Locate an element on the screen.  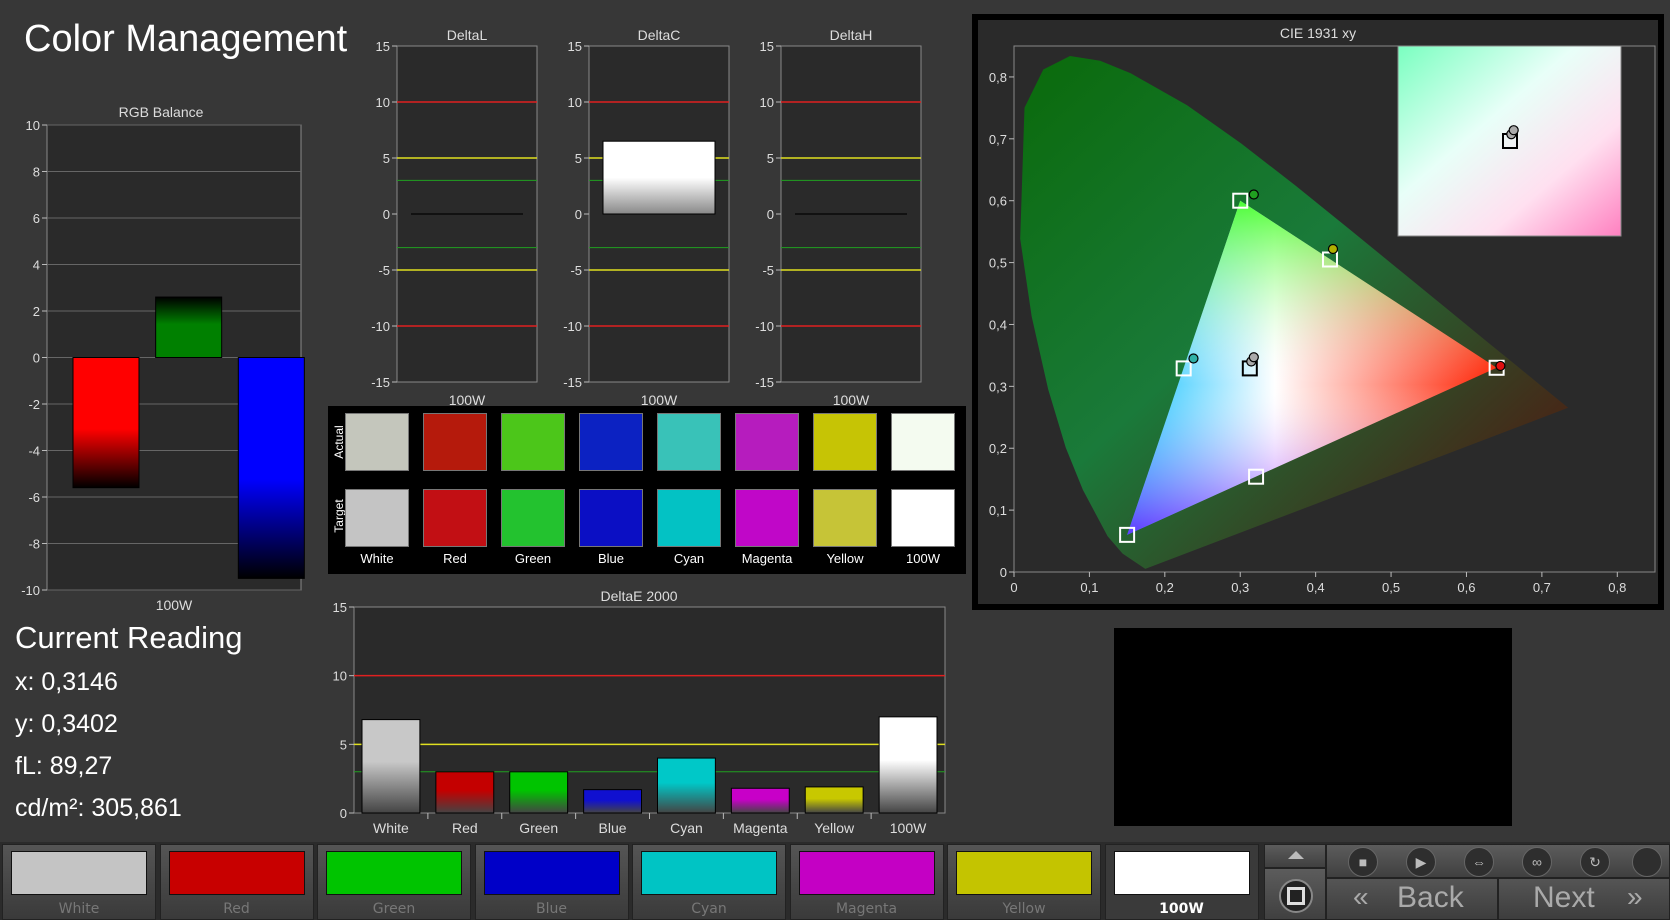
cie-ytick-label: 0,4 is located at coordinates (998, 324).